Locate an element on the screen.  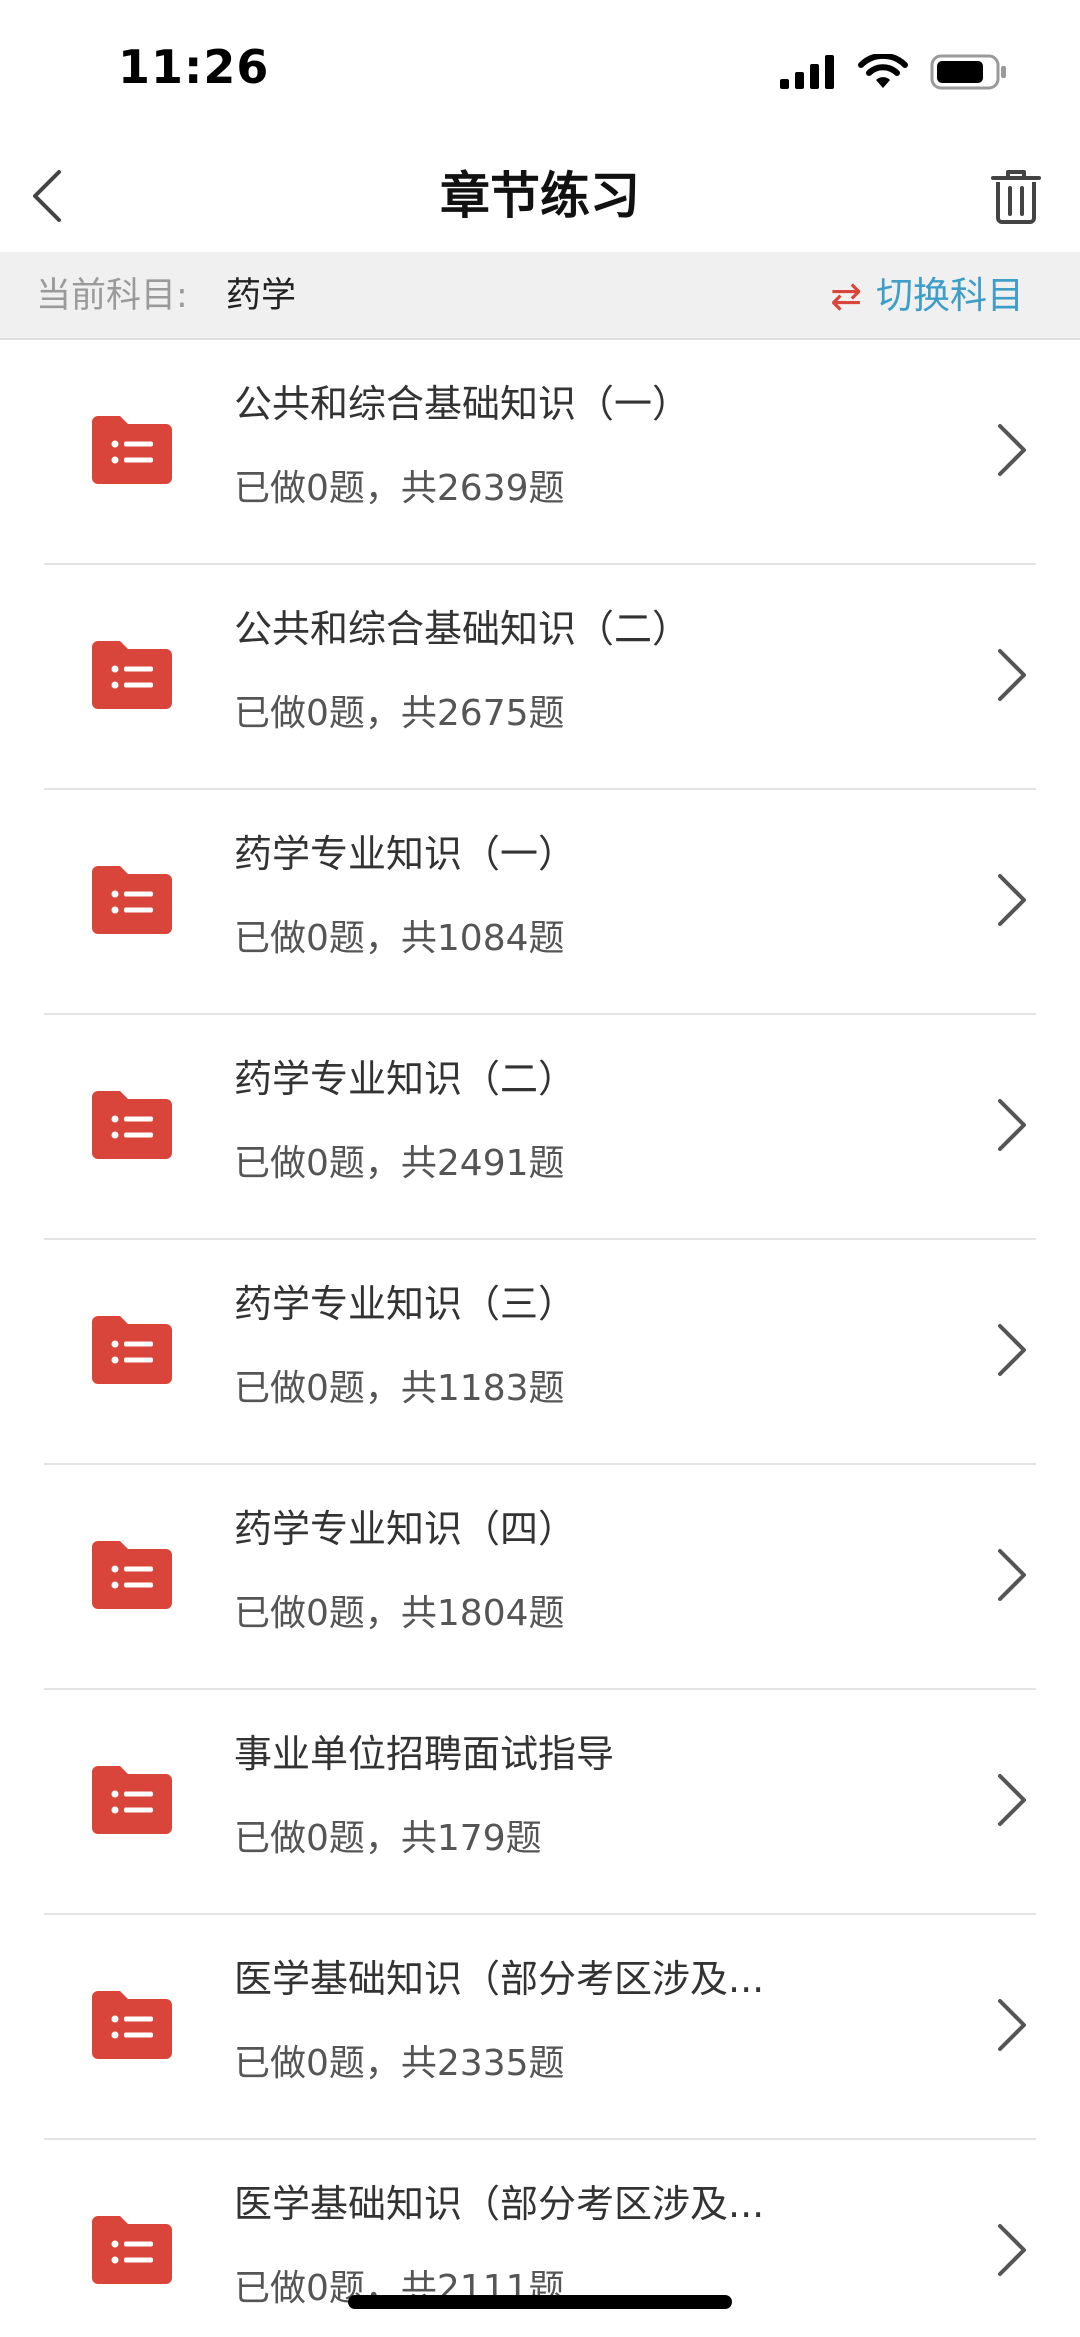
nav-bar: 章节练习 is located at coordinates (540, 196).